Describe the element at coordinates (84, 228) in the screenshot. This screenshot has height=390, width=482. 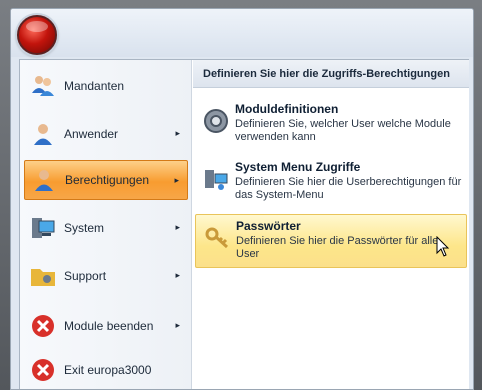
I see `menu-item-label: System` at that location.